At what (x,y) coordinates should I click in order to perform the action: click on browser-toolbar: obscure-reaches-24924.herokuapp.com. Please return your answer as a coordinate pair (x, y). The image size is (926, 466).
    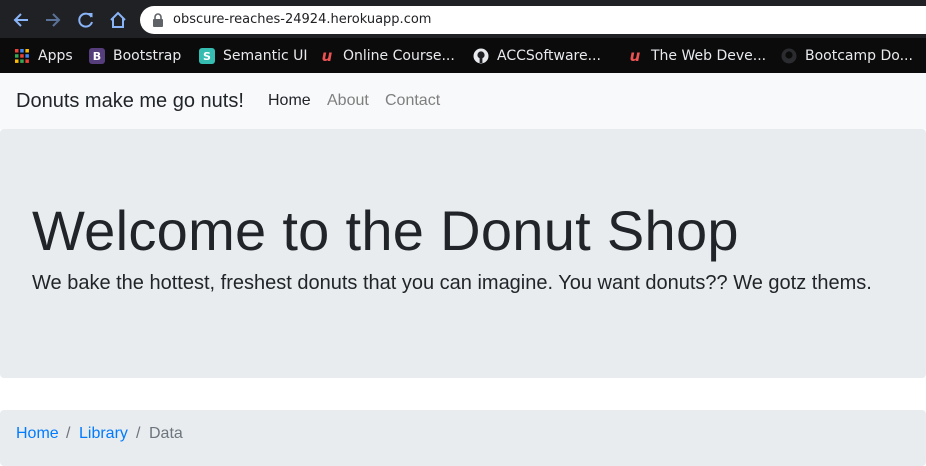
    Looking at the image, I should click on (463, 19).